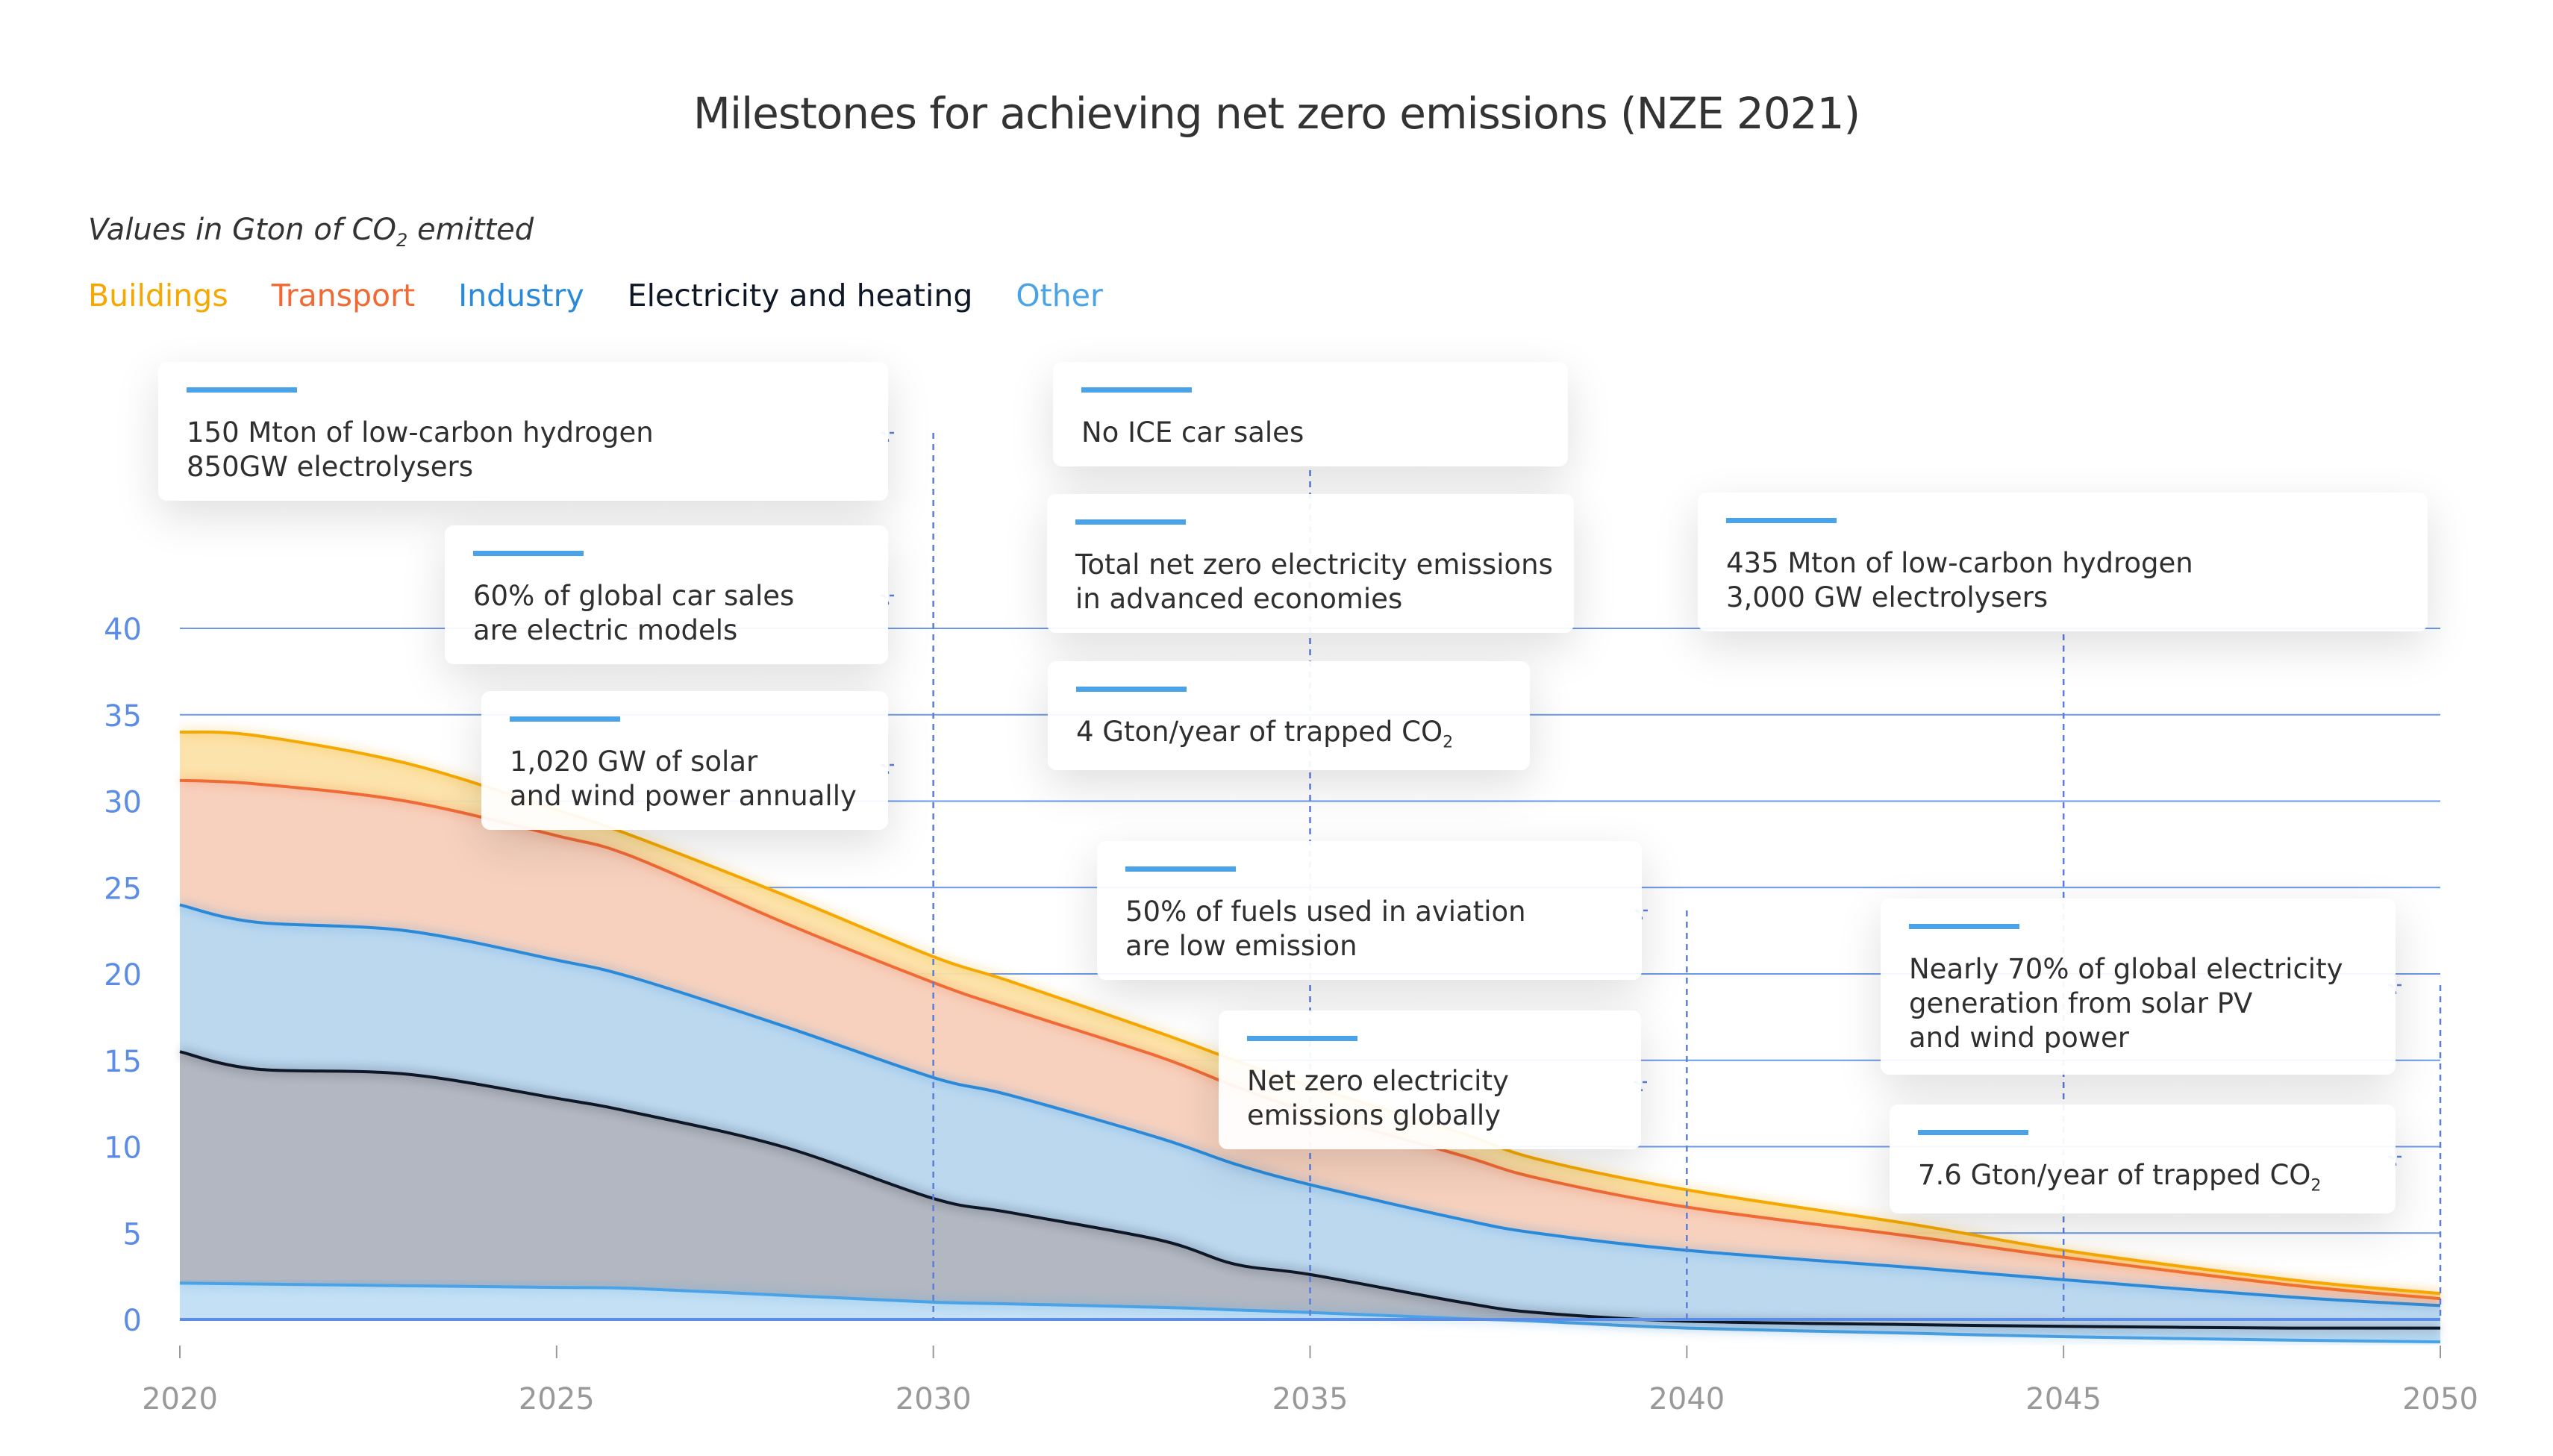 The image size is (2553, 1456). Describe the element at coordinates (2120, 1177) in the screenshot. I see `milestone-text: 7.6 Gton/year of trapped CO2` at that location.